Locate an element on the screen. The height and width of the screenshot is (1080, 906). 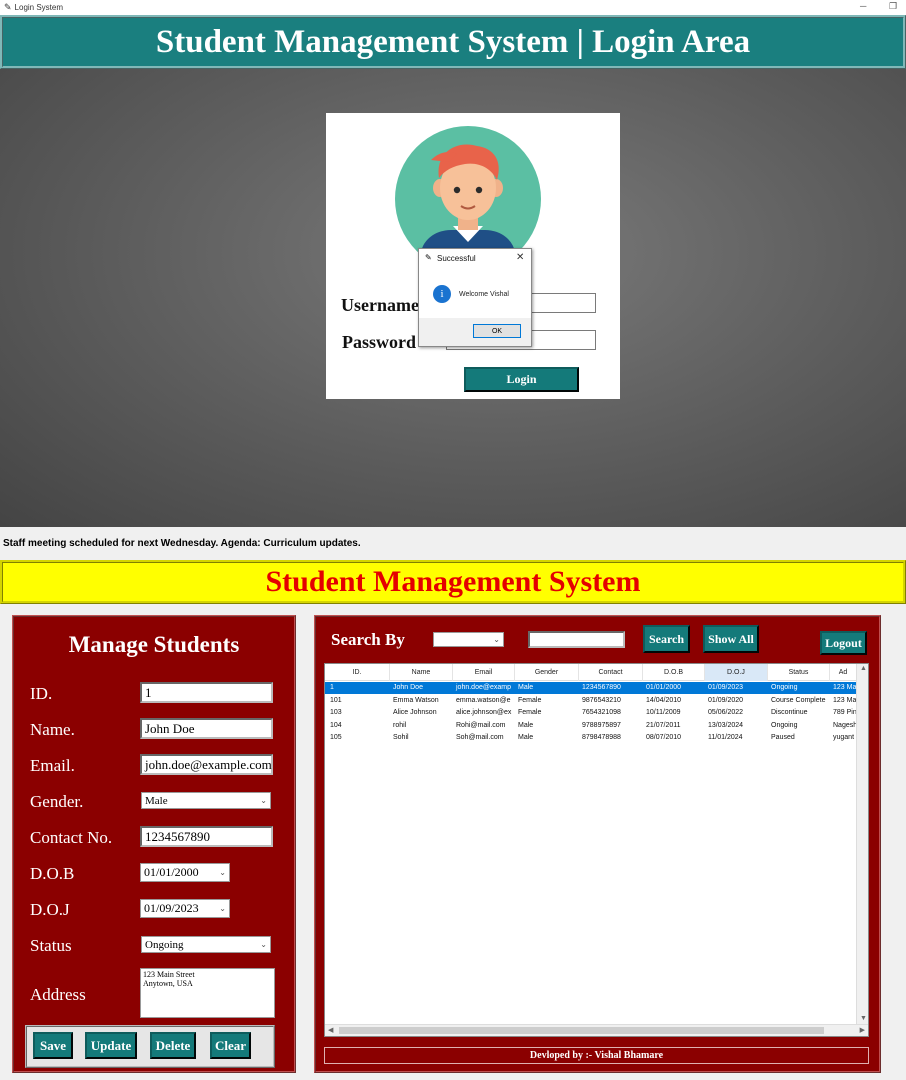
name-input: John Doe is located at coordinates (206, 728).